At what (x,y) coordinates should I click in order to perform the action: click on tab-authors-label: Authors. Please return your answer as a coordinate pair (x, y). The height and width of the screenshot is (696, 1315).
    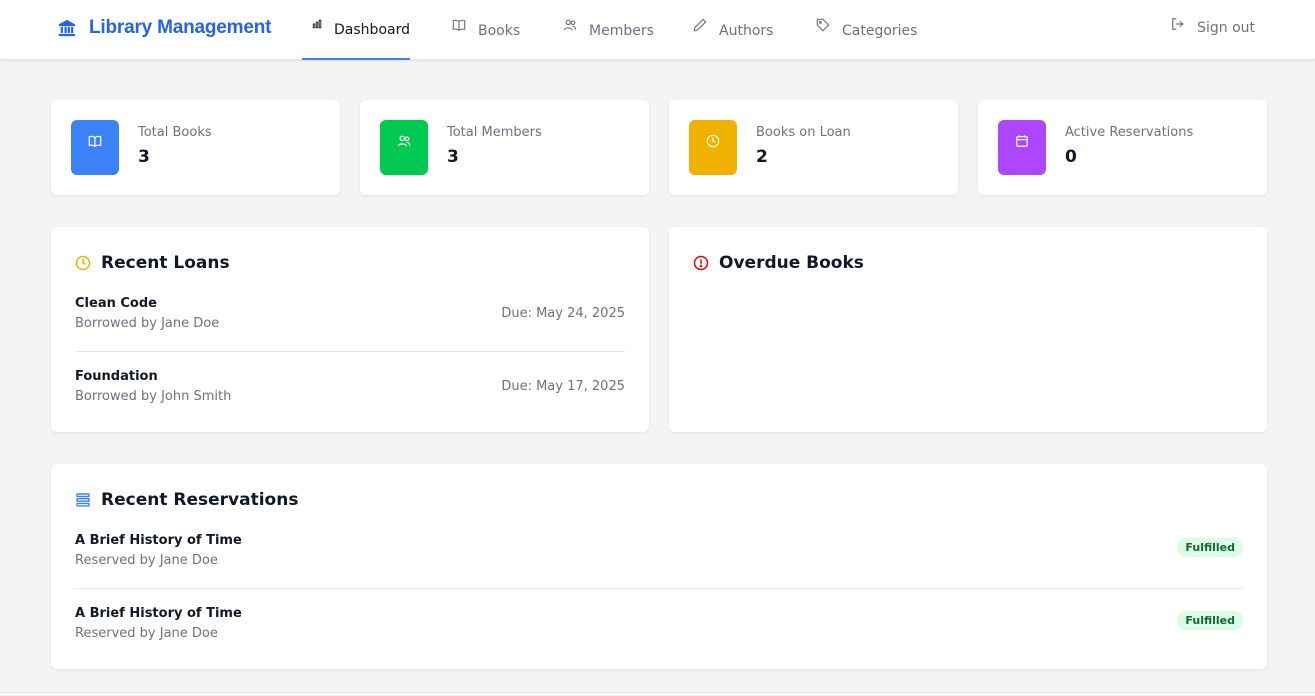
    Looking at the image, I should click on (746, 30).